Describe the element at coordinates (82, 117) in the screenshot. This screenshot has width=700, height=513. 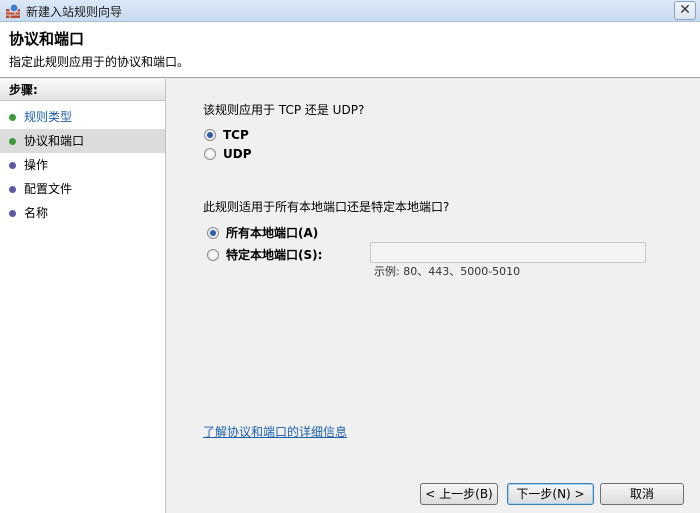
I see `step-rule-type: 规则类型` at that location.